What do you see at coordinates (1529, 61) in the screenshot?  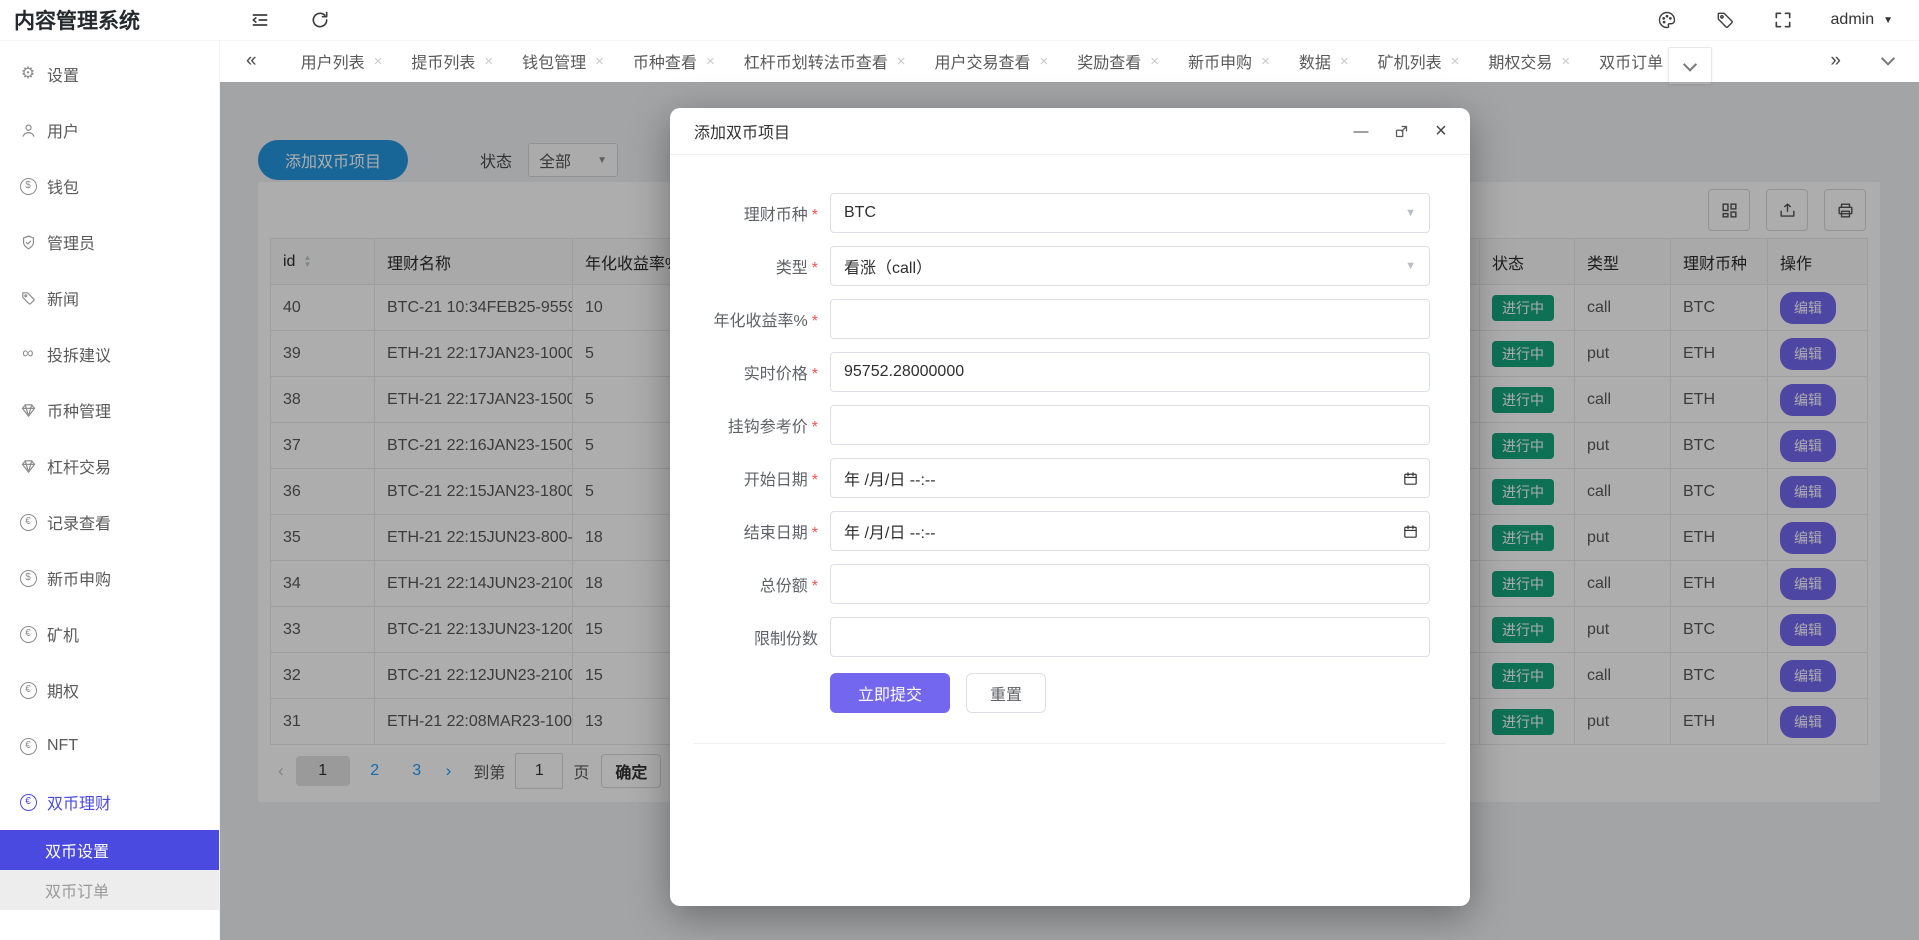 I see `tab-期权交易: 期权交易 ×` at bounding box center [1529, 61].